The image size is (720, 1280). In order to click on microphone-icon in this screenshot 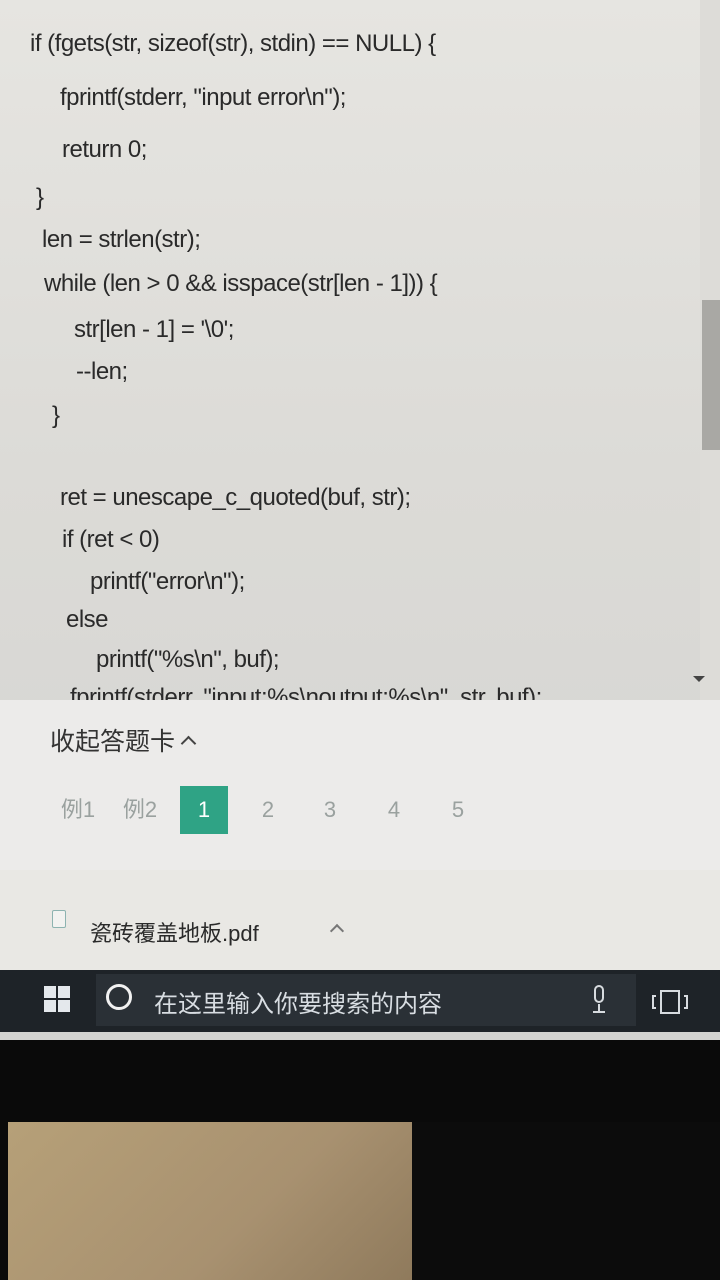, I will do `click(599, 1000)`.